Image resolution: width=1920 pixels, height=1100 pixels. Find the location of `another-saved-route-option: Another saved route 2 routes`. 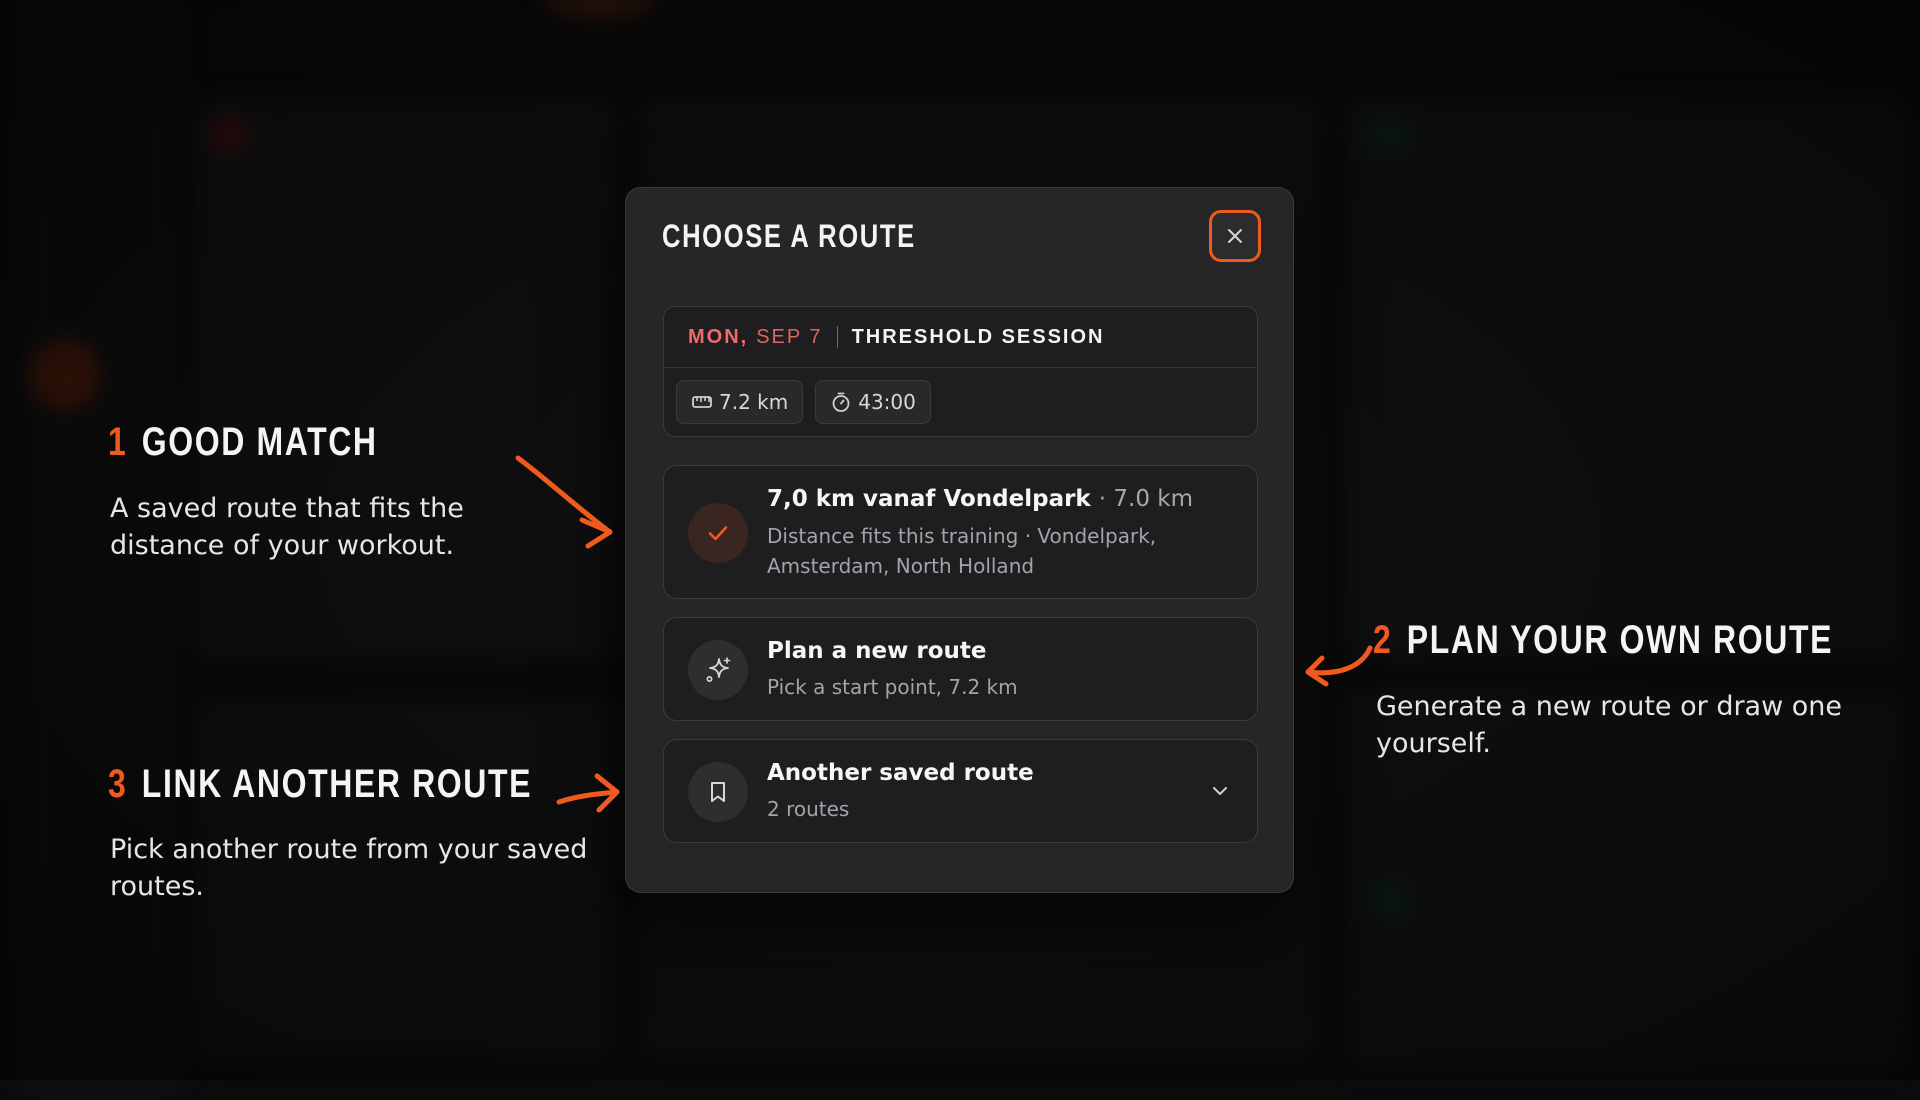

another-saved-route-option: Another saved route 2 routes is located at coordinates (960, 791).